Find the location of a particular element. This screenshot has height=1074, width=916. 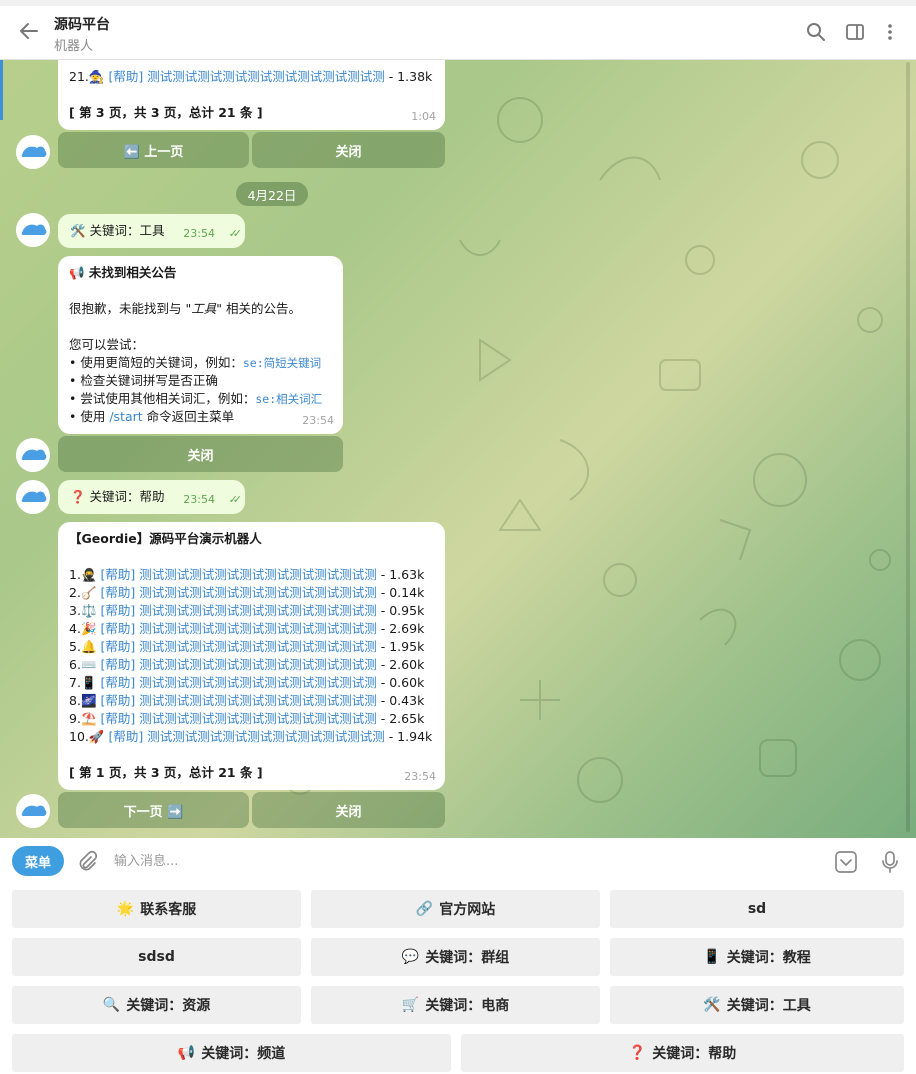

reply-keyboard-button: sdsd is located at coordinates (156, 957).